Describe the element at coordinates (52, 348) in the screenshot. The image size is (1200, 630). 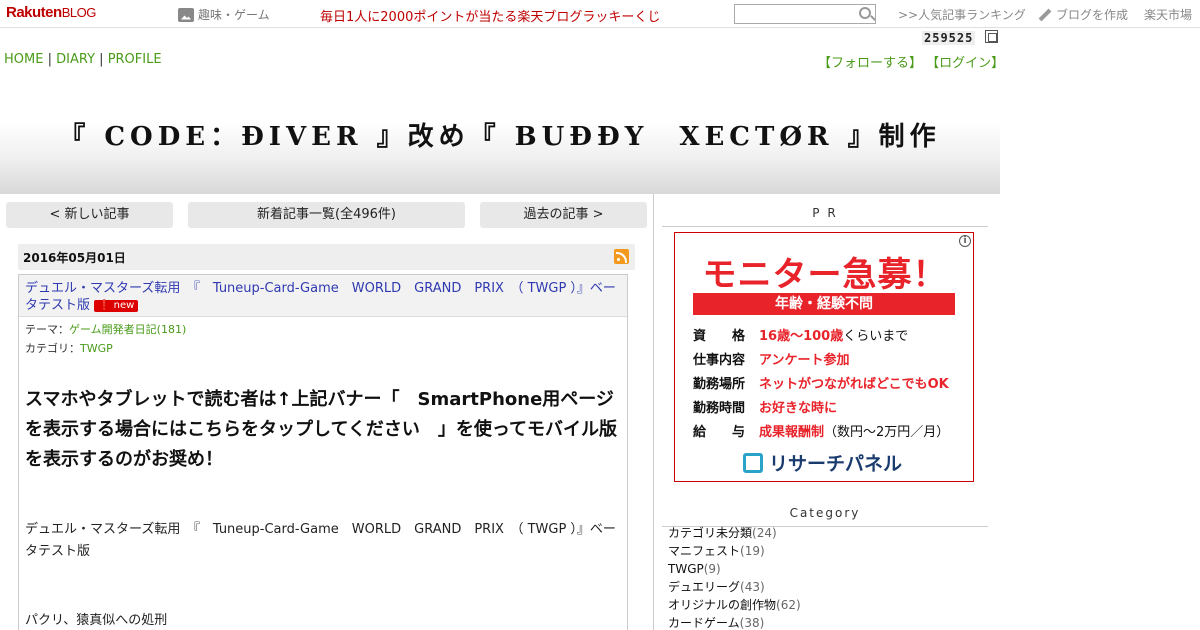
I see `category-label: カテゴリ：` at that location.